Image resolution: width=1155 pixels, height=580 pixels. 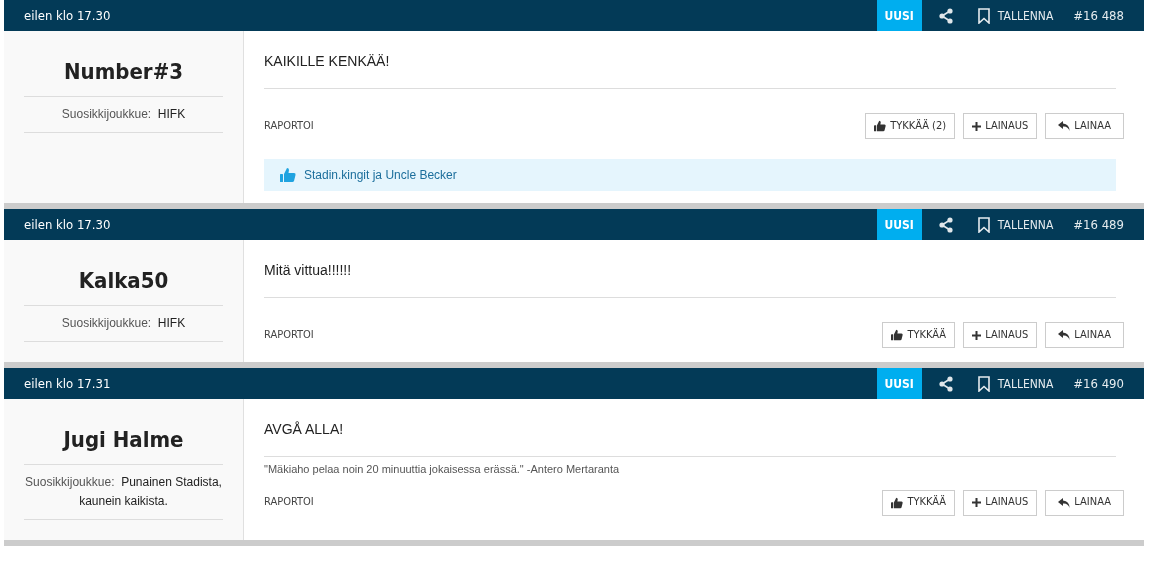 I want to click on post-number: #16 490, so click(x=1098, y=383).